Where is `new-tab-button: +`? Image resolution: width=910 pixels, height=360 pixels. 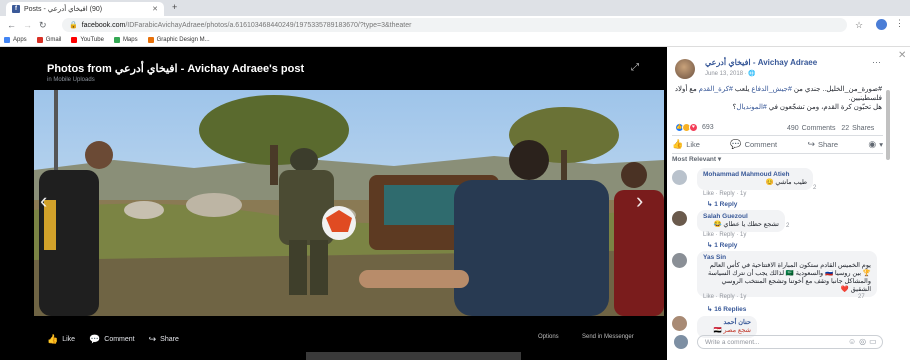 new-tab-button: + is located at coordinates (174, 7).